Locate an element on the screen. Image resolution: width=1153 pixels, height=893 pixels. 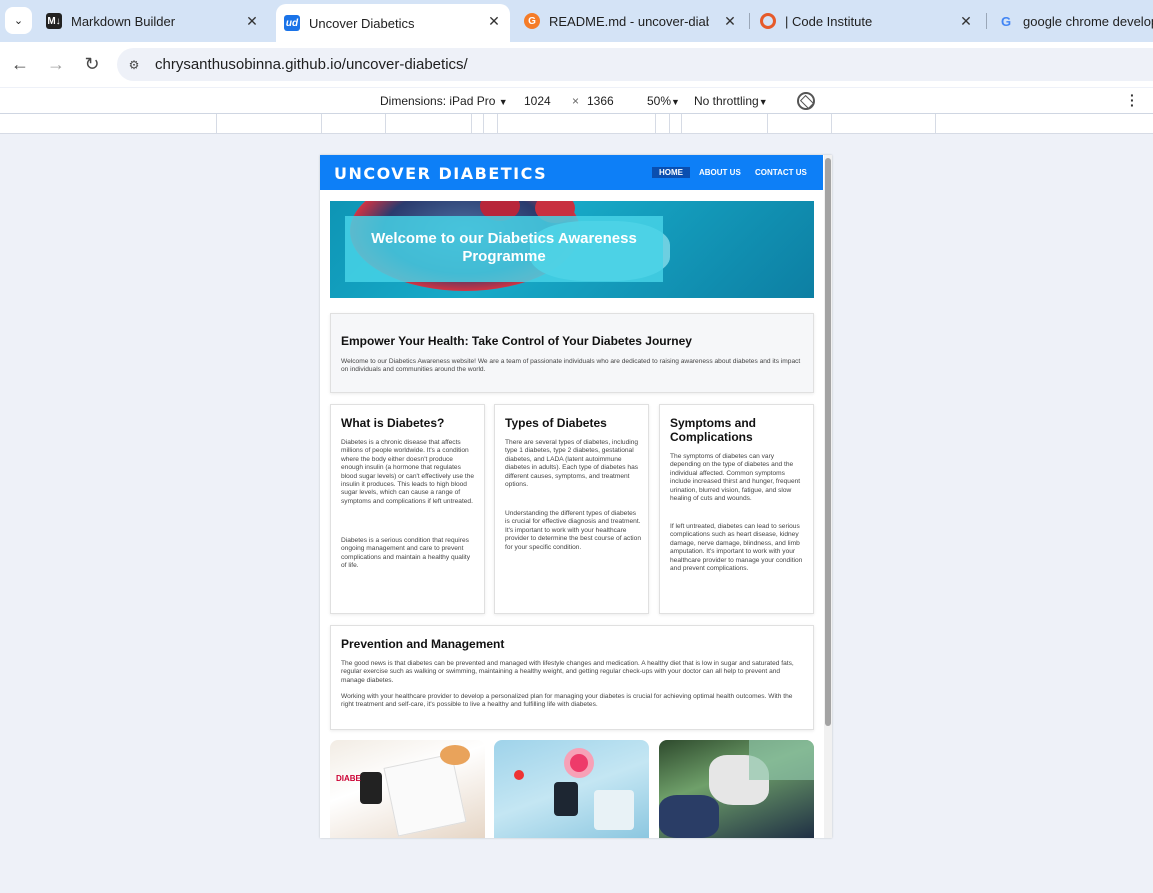
code-institute-favicon-icon is located at coordinates (768, 21).